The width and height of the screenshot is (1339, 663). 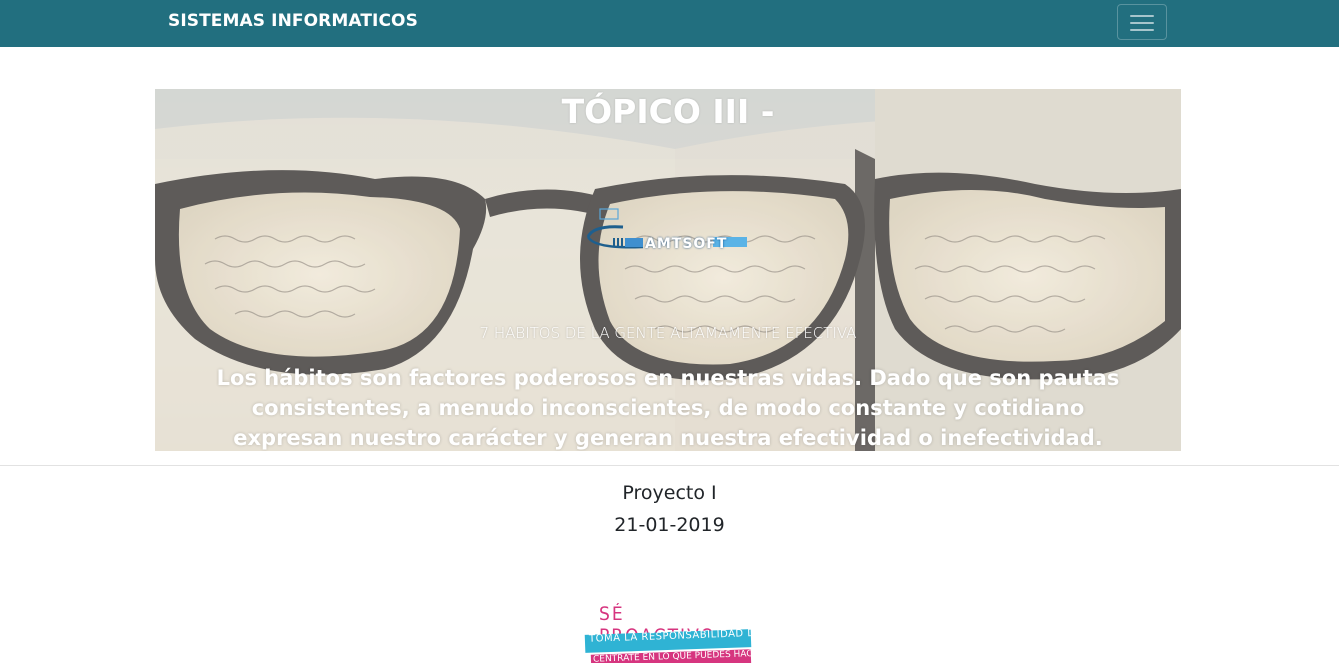 I want to click on hero-title: TÓPICO III -, so click(x=668, y=111).